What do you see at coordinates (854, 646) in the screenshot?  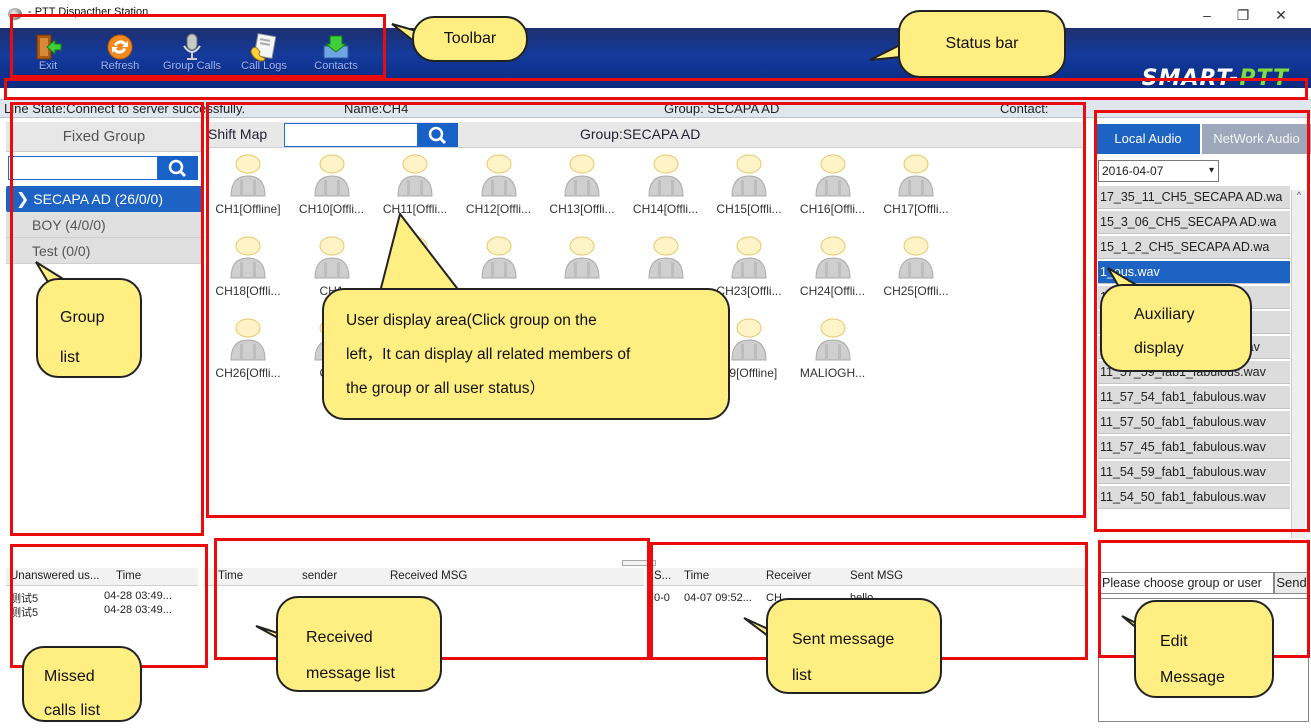 I see `sent-callout: Sent message list` at bounding box center [854, 646].